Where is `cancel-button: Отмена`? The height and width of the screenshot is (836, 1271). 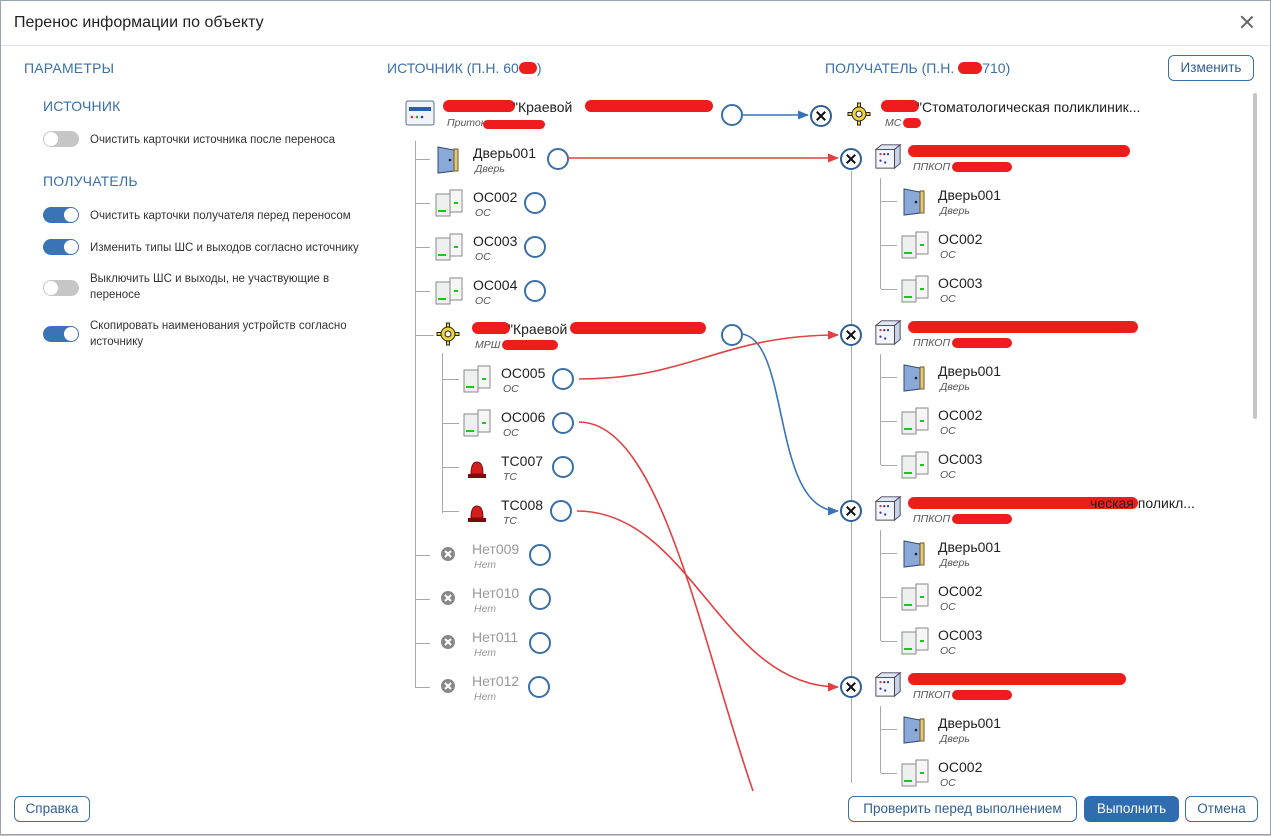 cancel-button: Отмена is located at coordinates (1221, 809).